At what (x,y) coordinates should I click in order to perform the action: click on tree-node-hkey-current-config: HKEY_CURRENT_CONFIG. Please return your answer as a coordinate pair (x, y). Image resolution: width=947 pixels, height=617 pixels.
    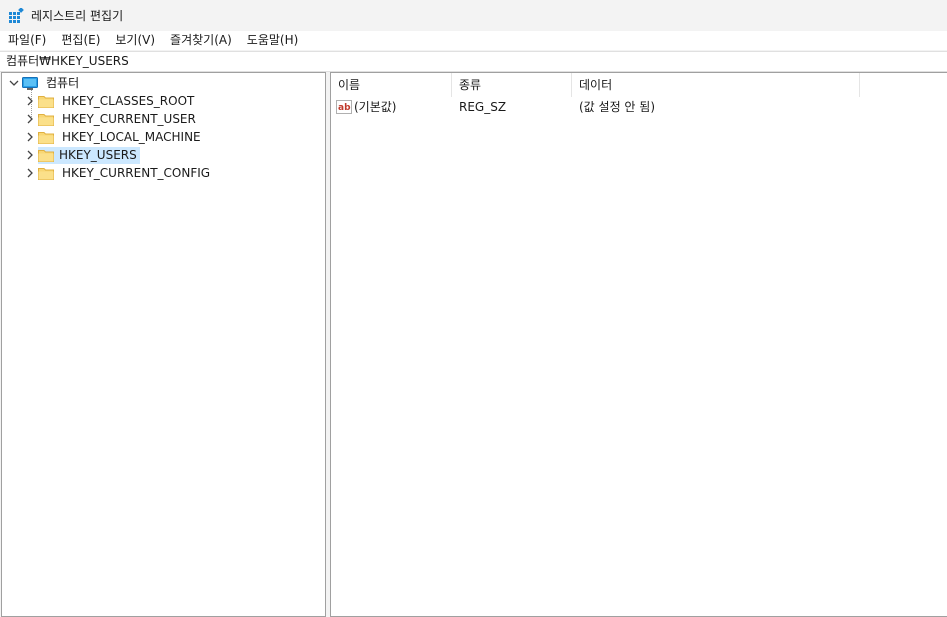
    Looking at the image, I should click on (118, 173).